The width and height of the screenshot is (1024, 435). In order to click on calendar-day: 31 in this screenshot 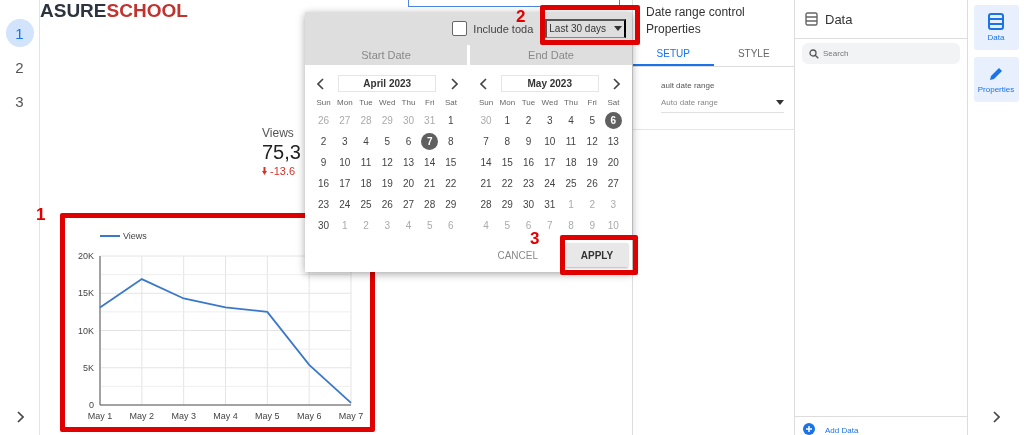, I will do `click(550, 204)`.